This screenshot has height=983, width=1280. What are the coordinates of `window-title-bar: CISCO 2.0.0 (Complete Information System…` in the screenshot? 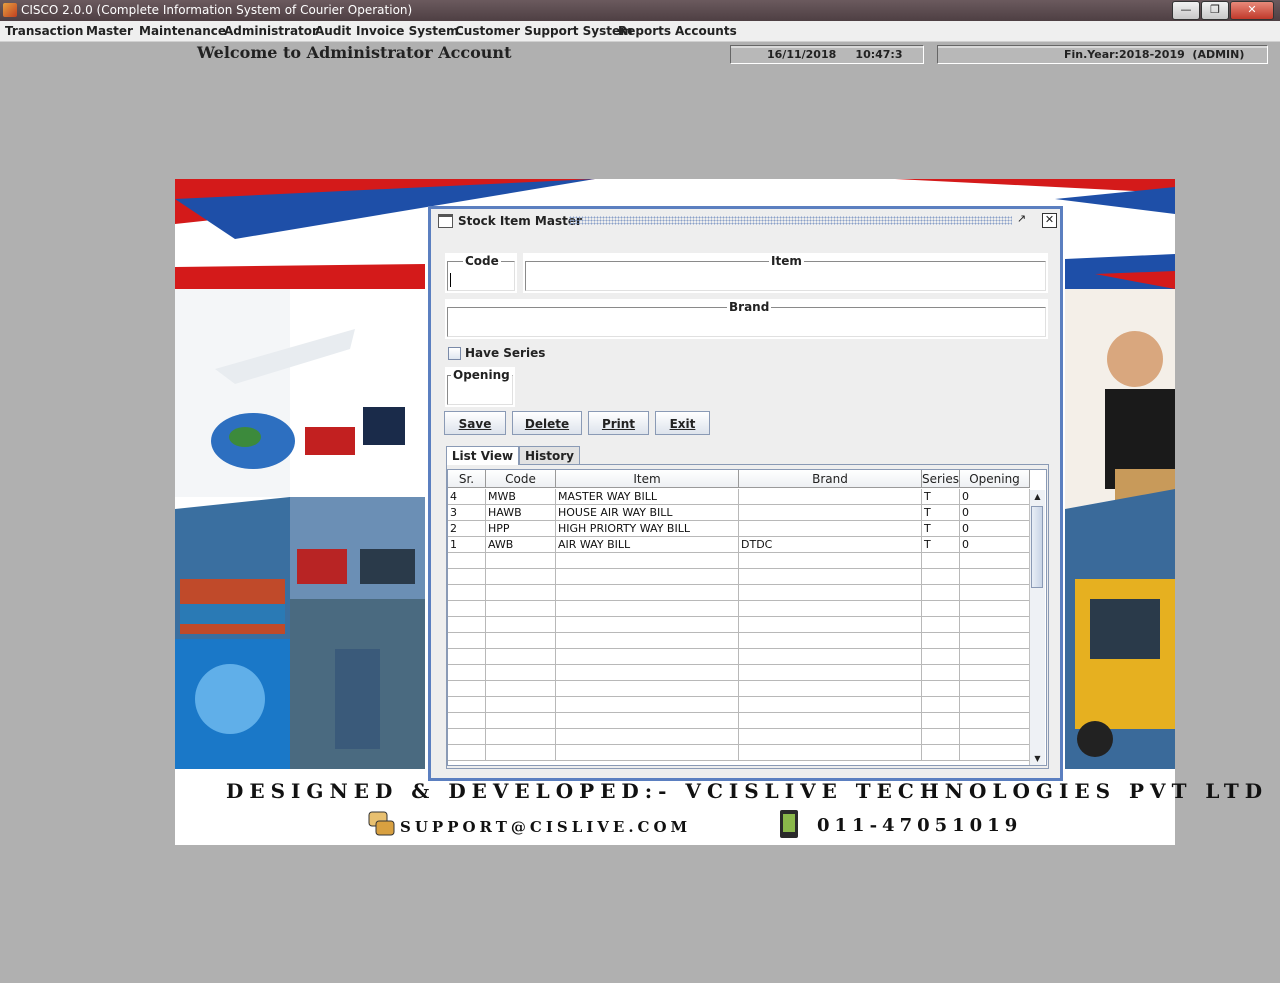 It's located at (640, 10).